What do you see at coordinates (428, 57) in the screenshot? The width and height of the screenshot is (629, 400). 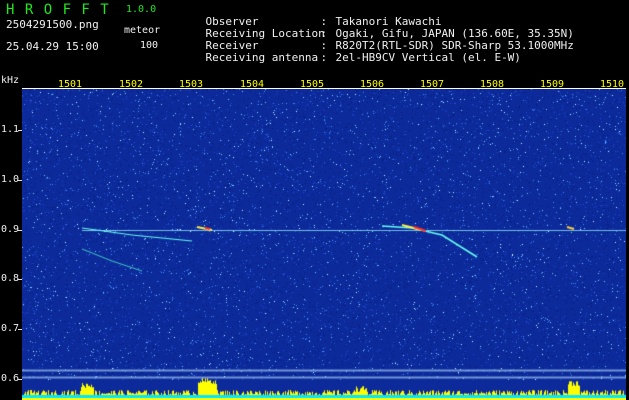 I see `info-value: 2el-HB9CV Vertical (el. E-W)` at bounding box center [428, 57].